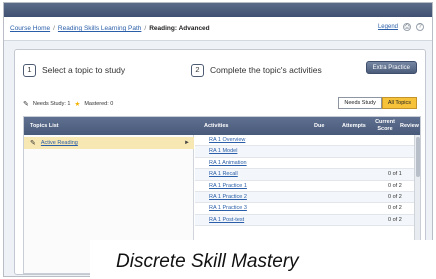  Describe the element at coordinates (30, 28) in the screenshot. I see `breadcrumb-course-home: Course Home` at that location.